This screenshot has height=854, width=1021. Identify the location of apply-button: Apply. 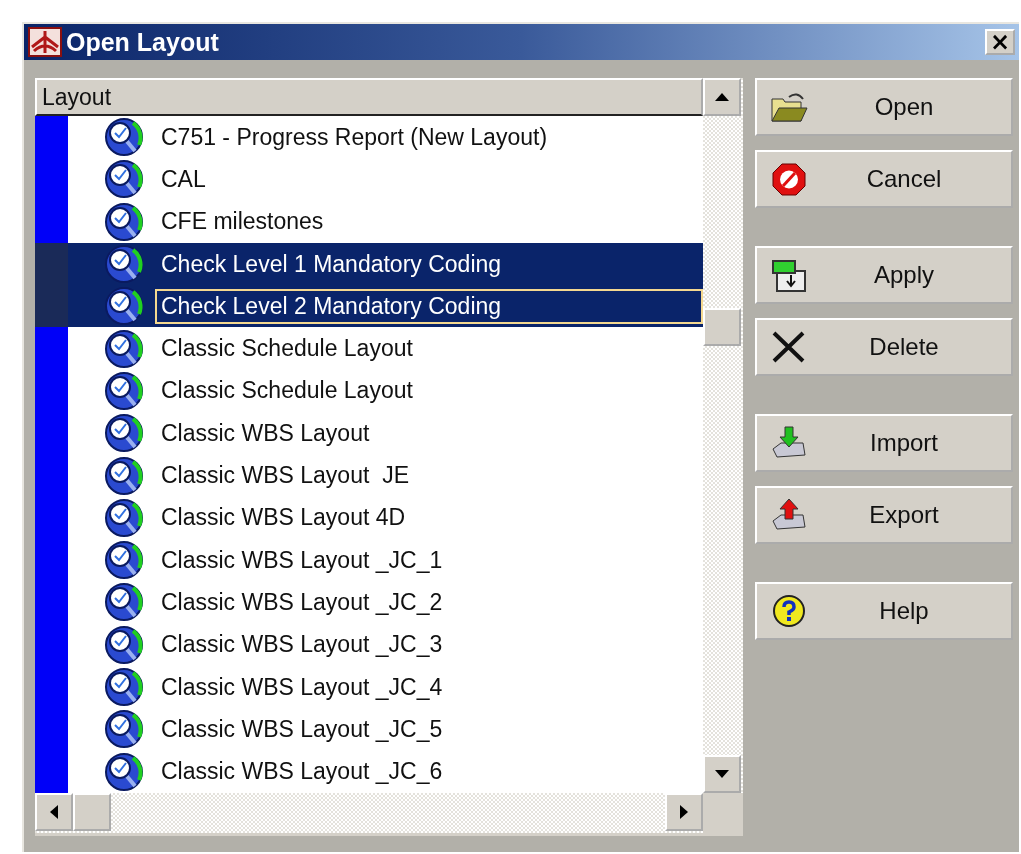
(884, 275).